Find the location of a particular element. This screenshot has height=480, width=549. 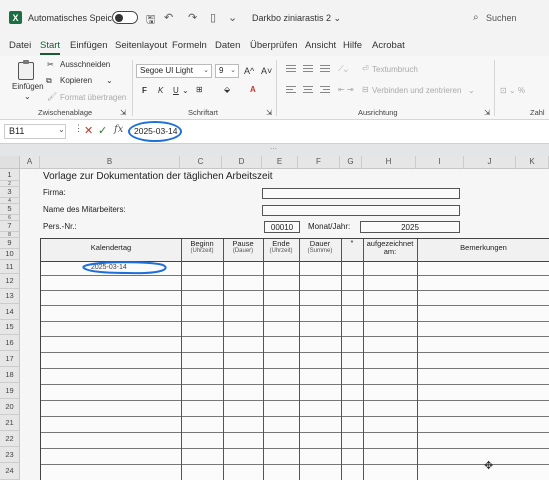

row-header: 14 is located at coordinates (10, 312).